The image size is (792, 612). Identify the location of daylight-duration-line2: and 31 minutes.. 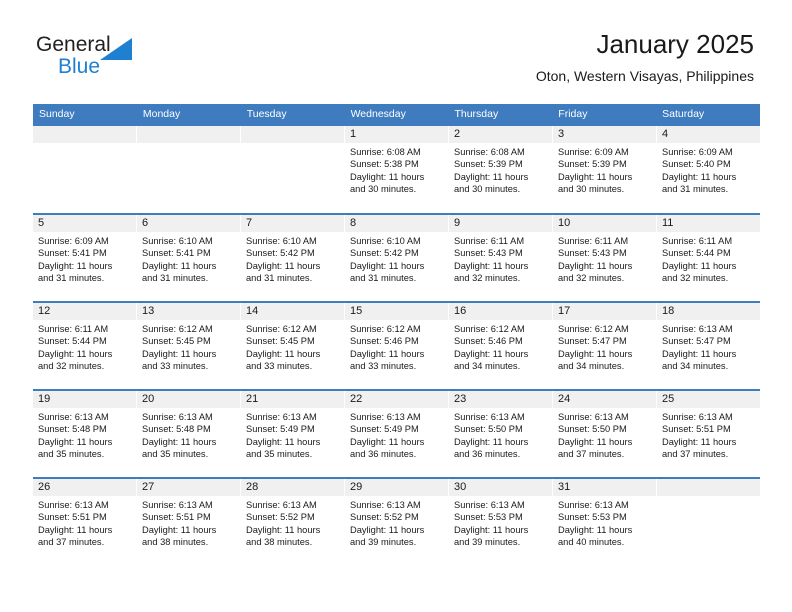
(695, 189).